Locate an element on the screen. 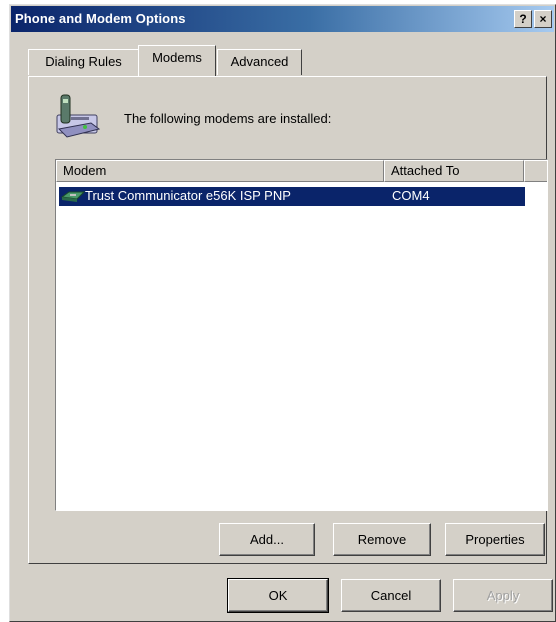 The width and height of the screenshot is (556, 622). modem-port: COM4 is located at coordinates (411, 195).